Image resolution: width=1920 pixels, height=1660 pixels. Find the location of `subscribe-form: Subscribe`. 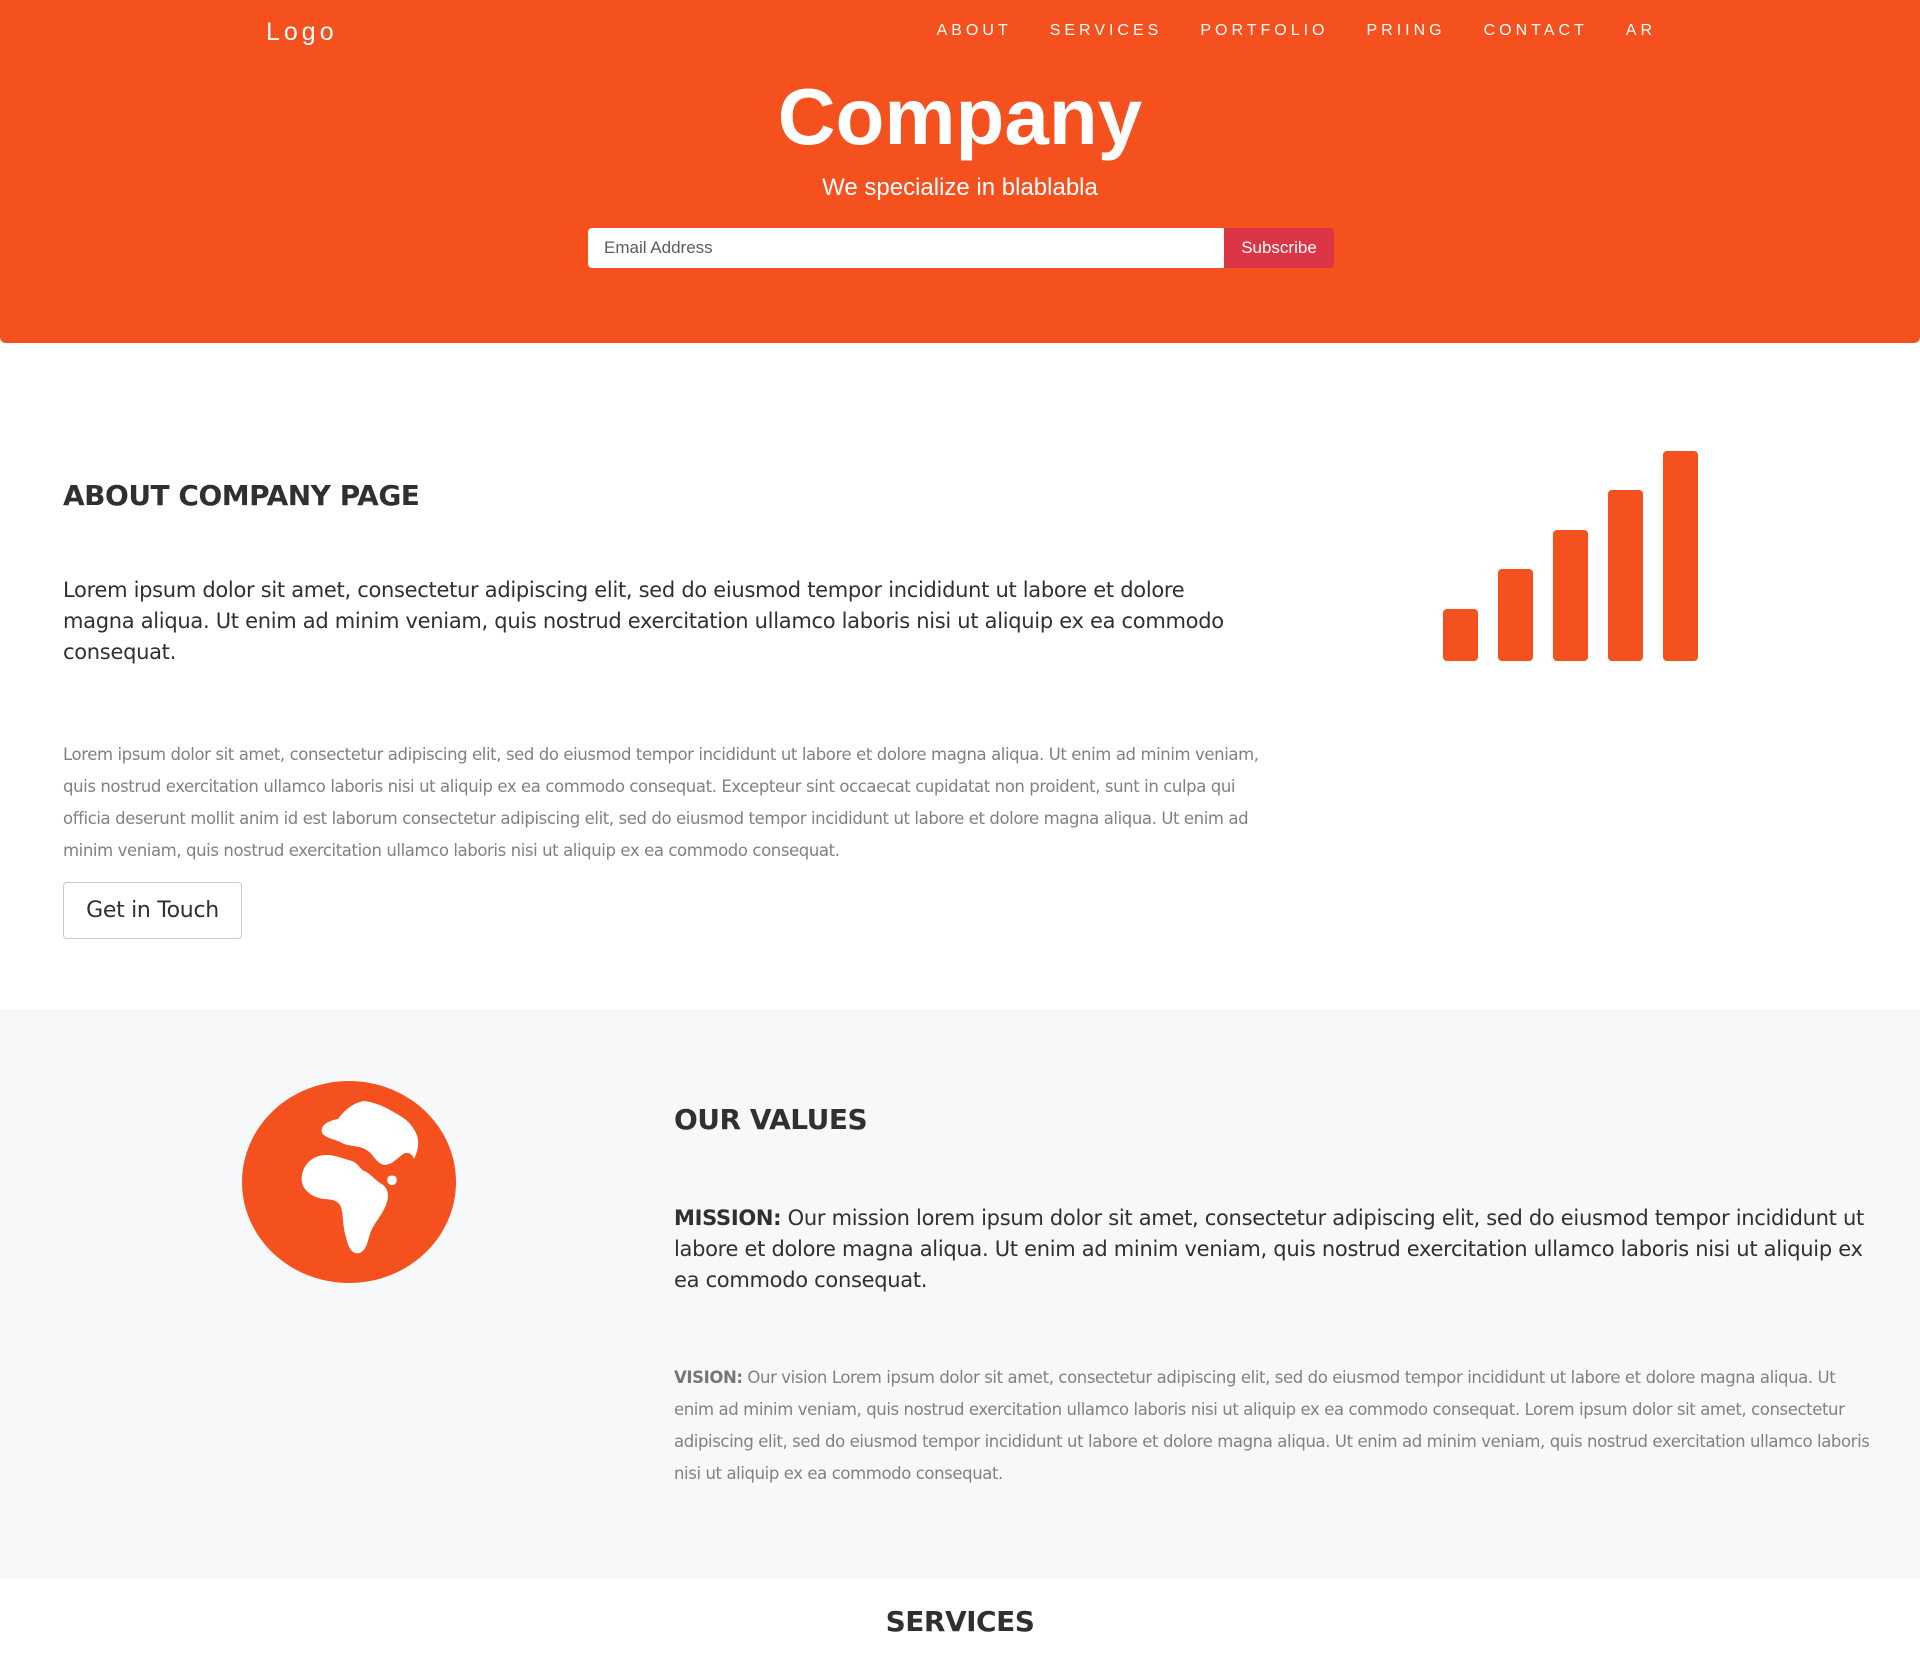

subscribe-form: Subscribe is located at coordinates (961, 248).